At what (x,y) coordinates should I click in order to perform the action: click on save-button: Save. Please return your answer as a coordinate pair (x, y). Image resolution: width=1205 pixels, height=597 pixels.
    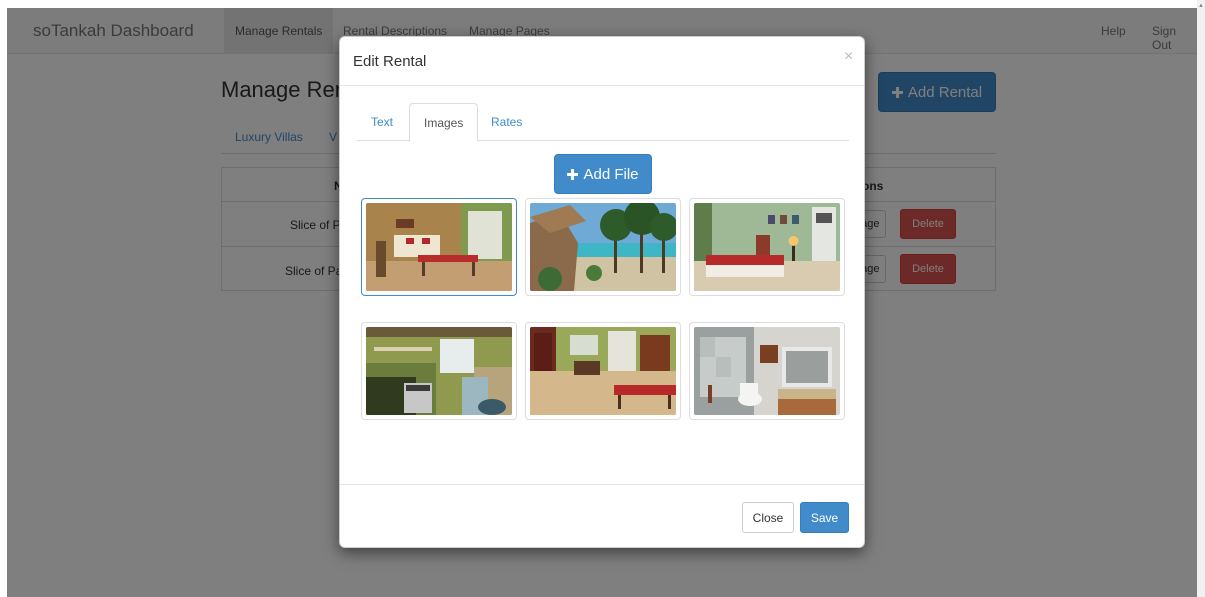
    Looking at the image, I should click on (824, 517).